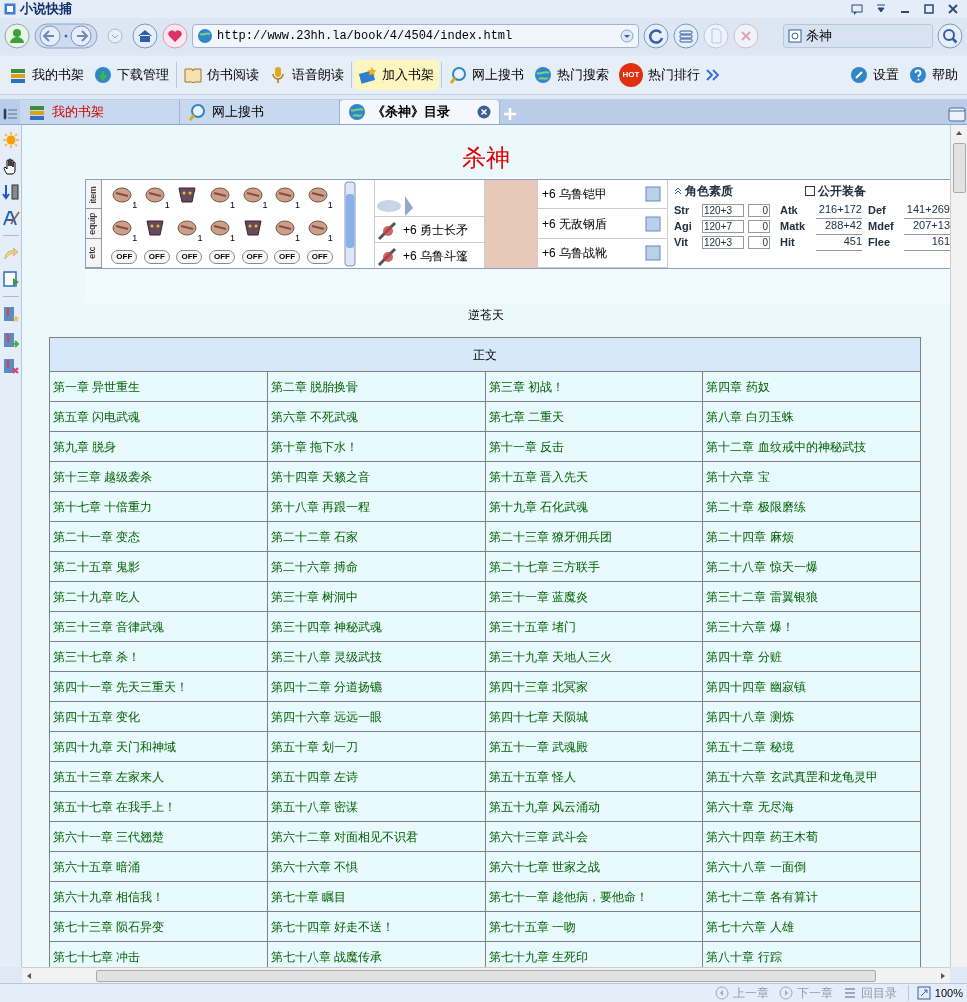  Describe the element at coordinates (933, 75) in the screenshot. I see `toolbar-button: 帮助` at that location.